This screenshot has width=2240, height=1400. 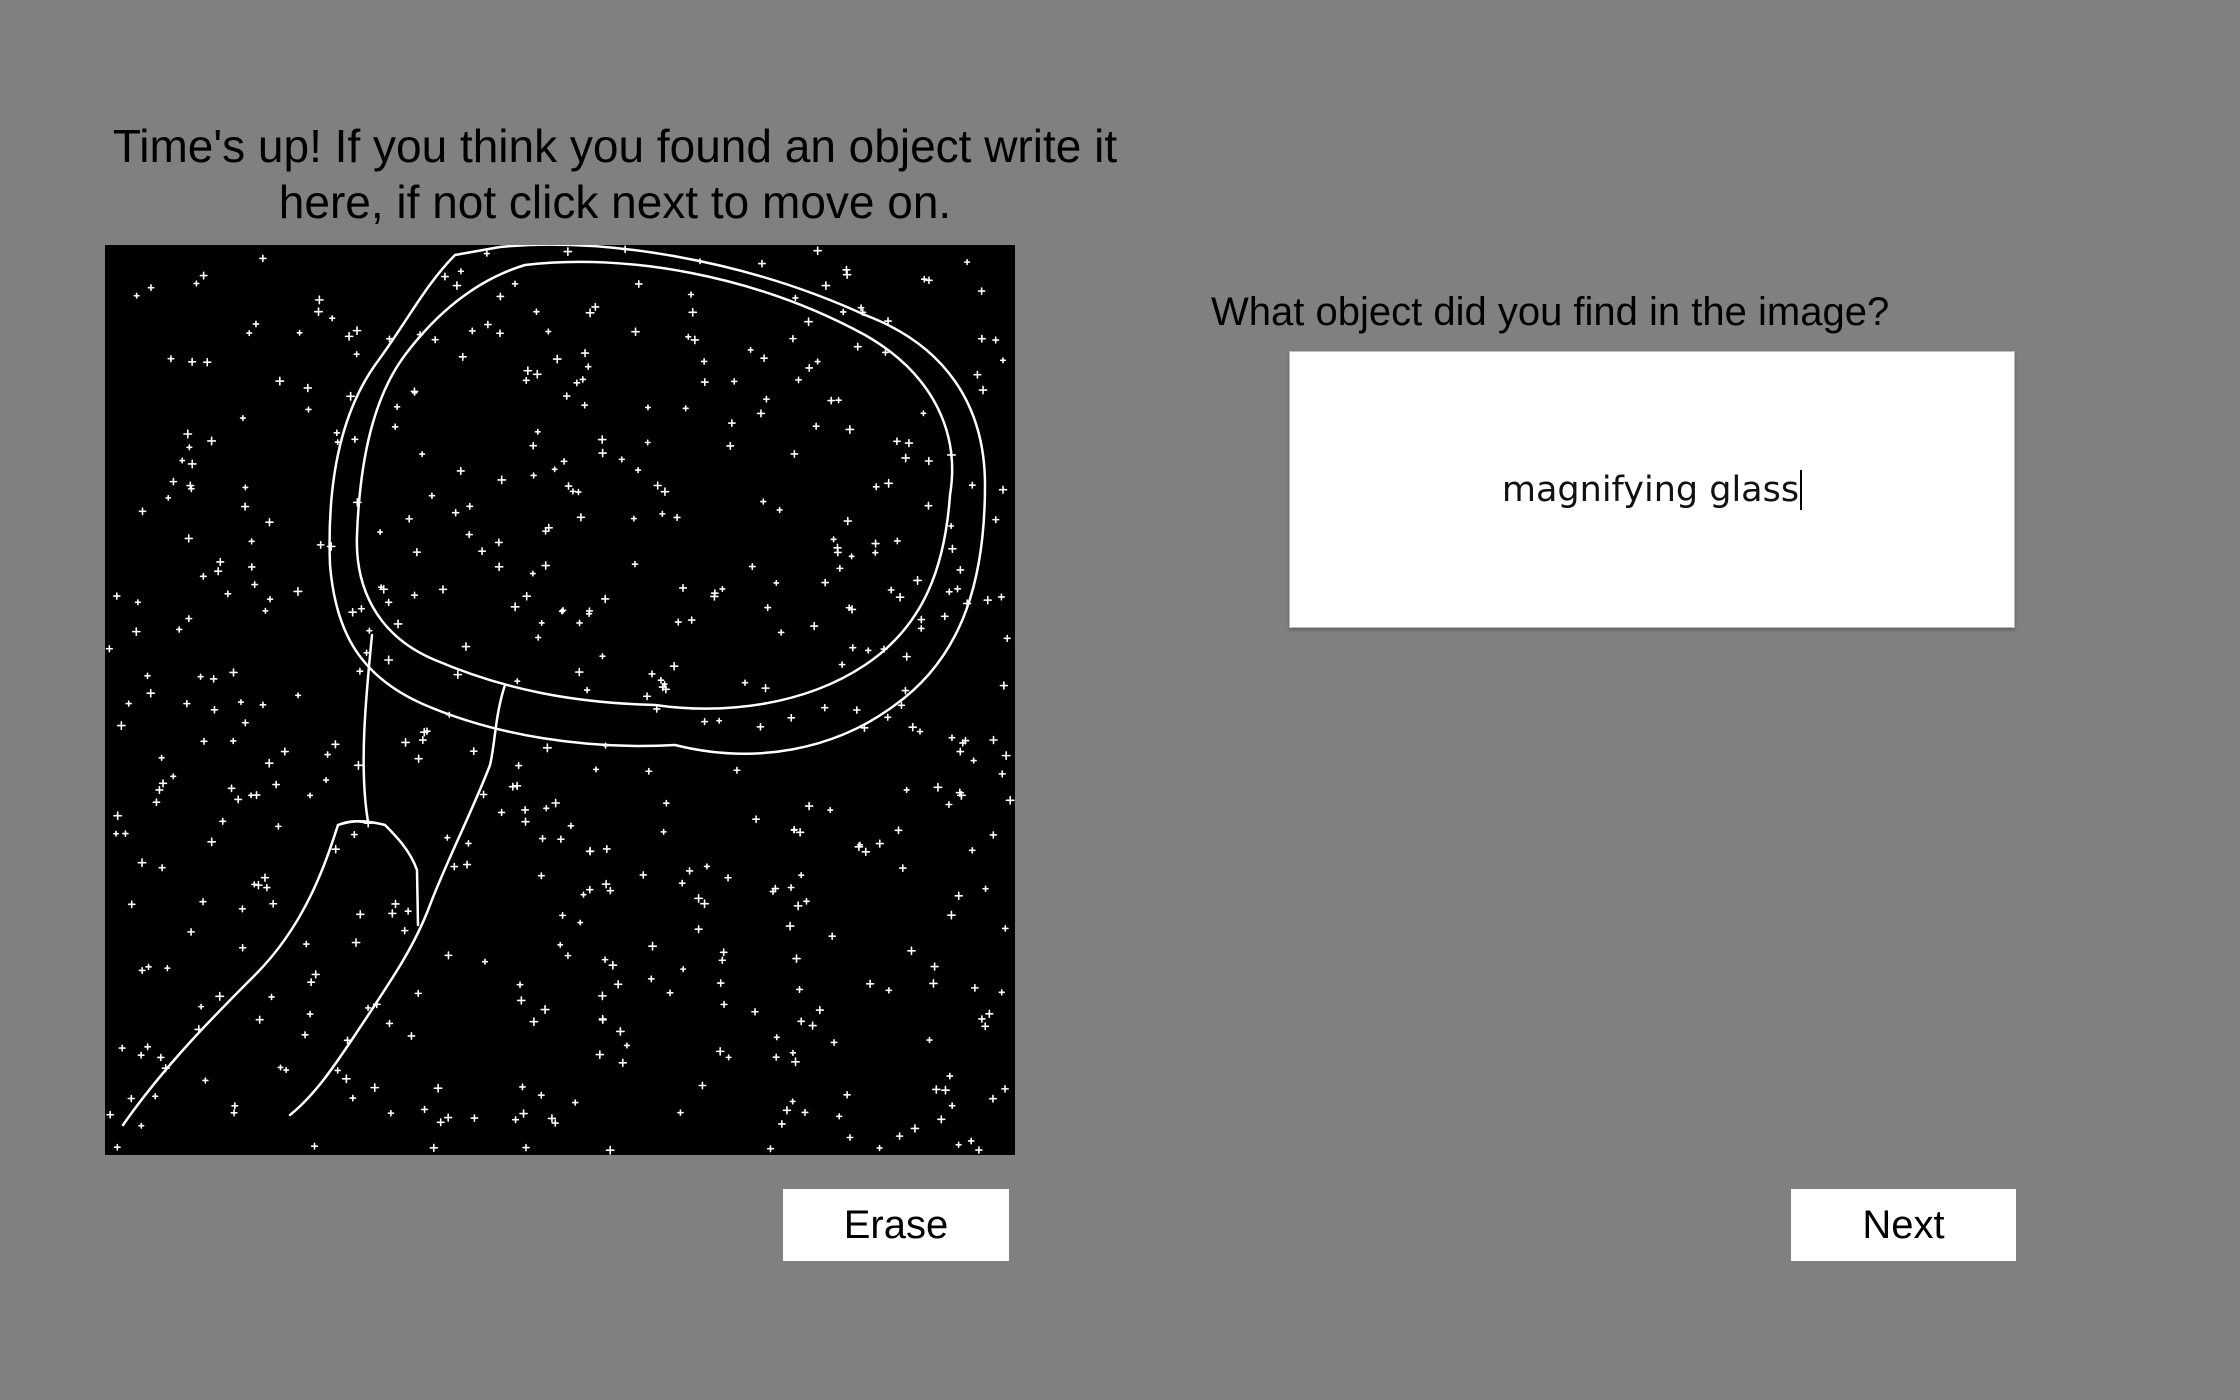 I want to click on erase-button: Erase, so click(x=896, y=1225).